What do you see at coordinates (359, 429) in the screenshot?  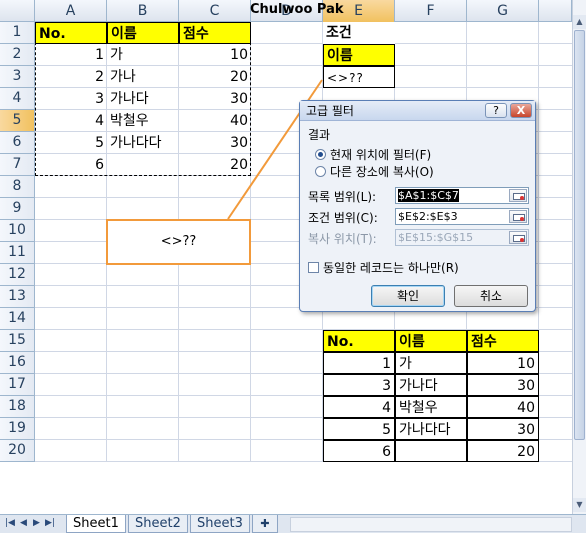 I see `result-cell: 5` at bounding box center [359, 429].